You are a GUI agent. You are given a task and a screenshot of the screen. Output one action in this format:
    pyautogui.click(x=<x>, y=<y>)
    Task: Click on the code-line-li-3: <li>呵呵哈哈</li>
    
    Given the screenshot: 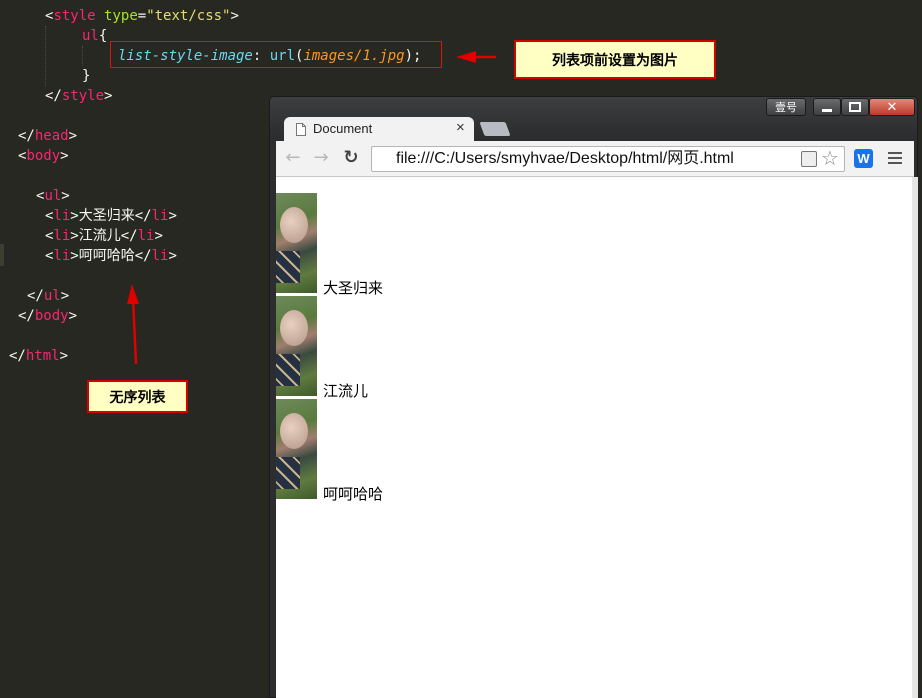 What is the action you would take?
    pyautogui.click(x=111, y=256)
    